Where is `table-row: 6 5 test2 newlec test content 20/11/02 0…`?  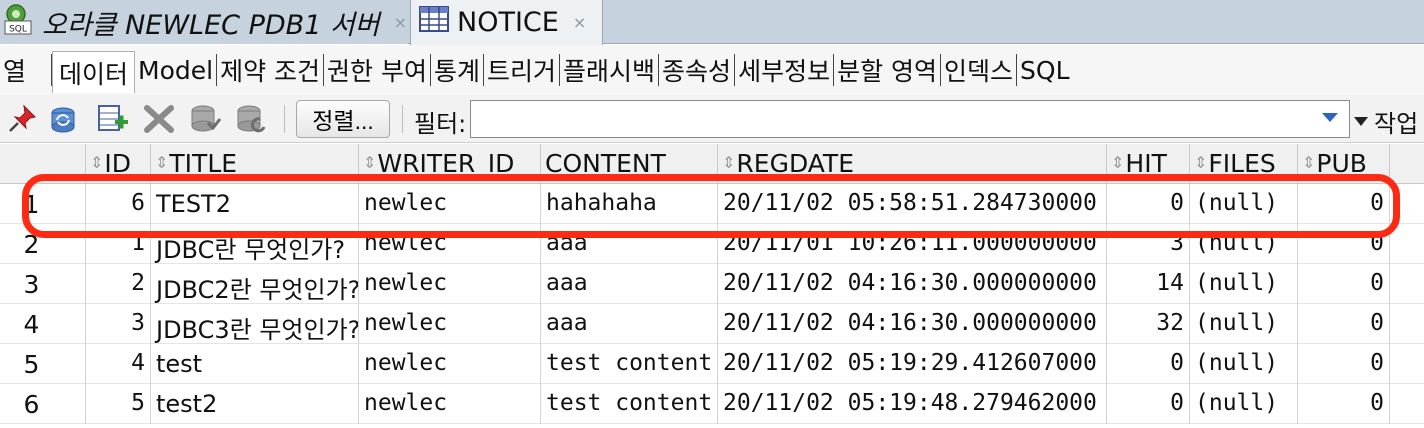
table-row: 6 5 test2 newlec test content 20/11/02 0… is located at coordinates (712, 404).